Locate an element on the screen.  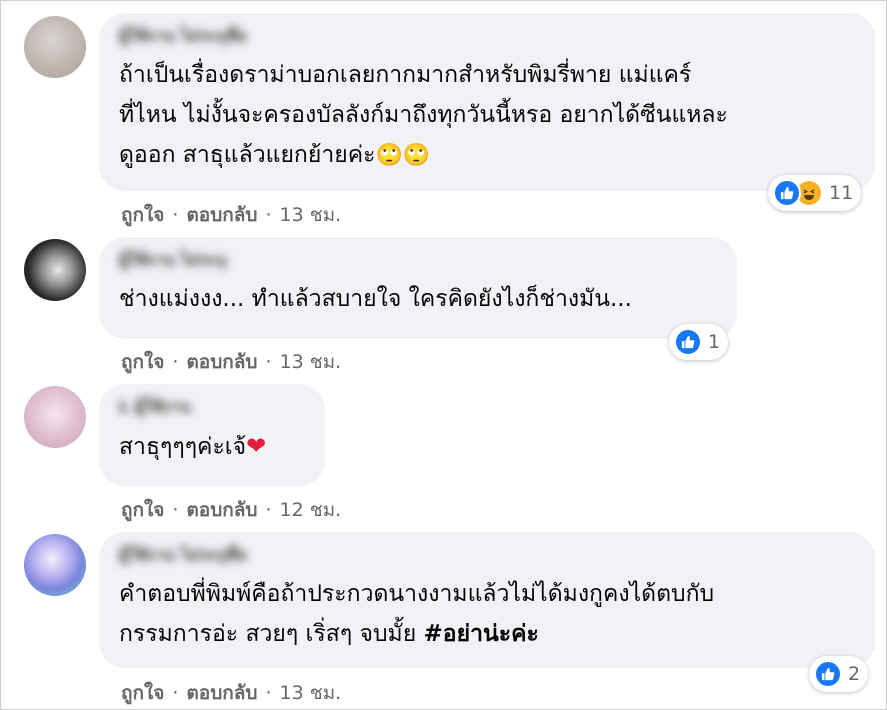
timestamp: 12 ชม. is located at coordinates (311, 510).